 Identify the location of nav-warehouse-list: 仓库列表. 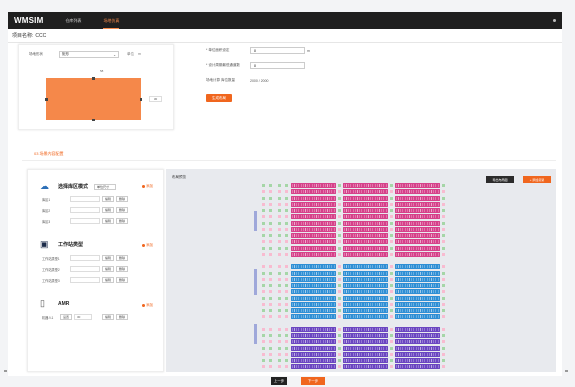
(73, 20).